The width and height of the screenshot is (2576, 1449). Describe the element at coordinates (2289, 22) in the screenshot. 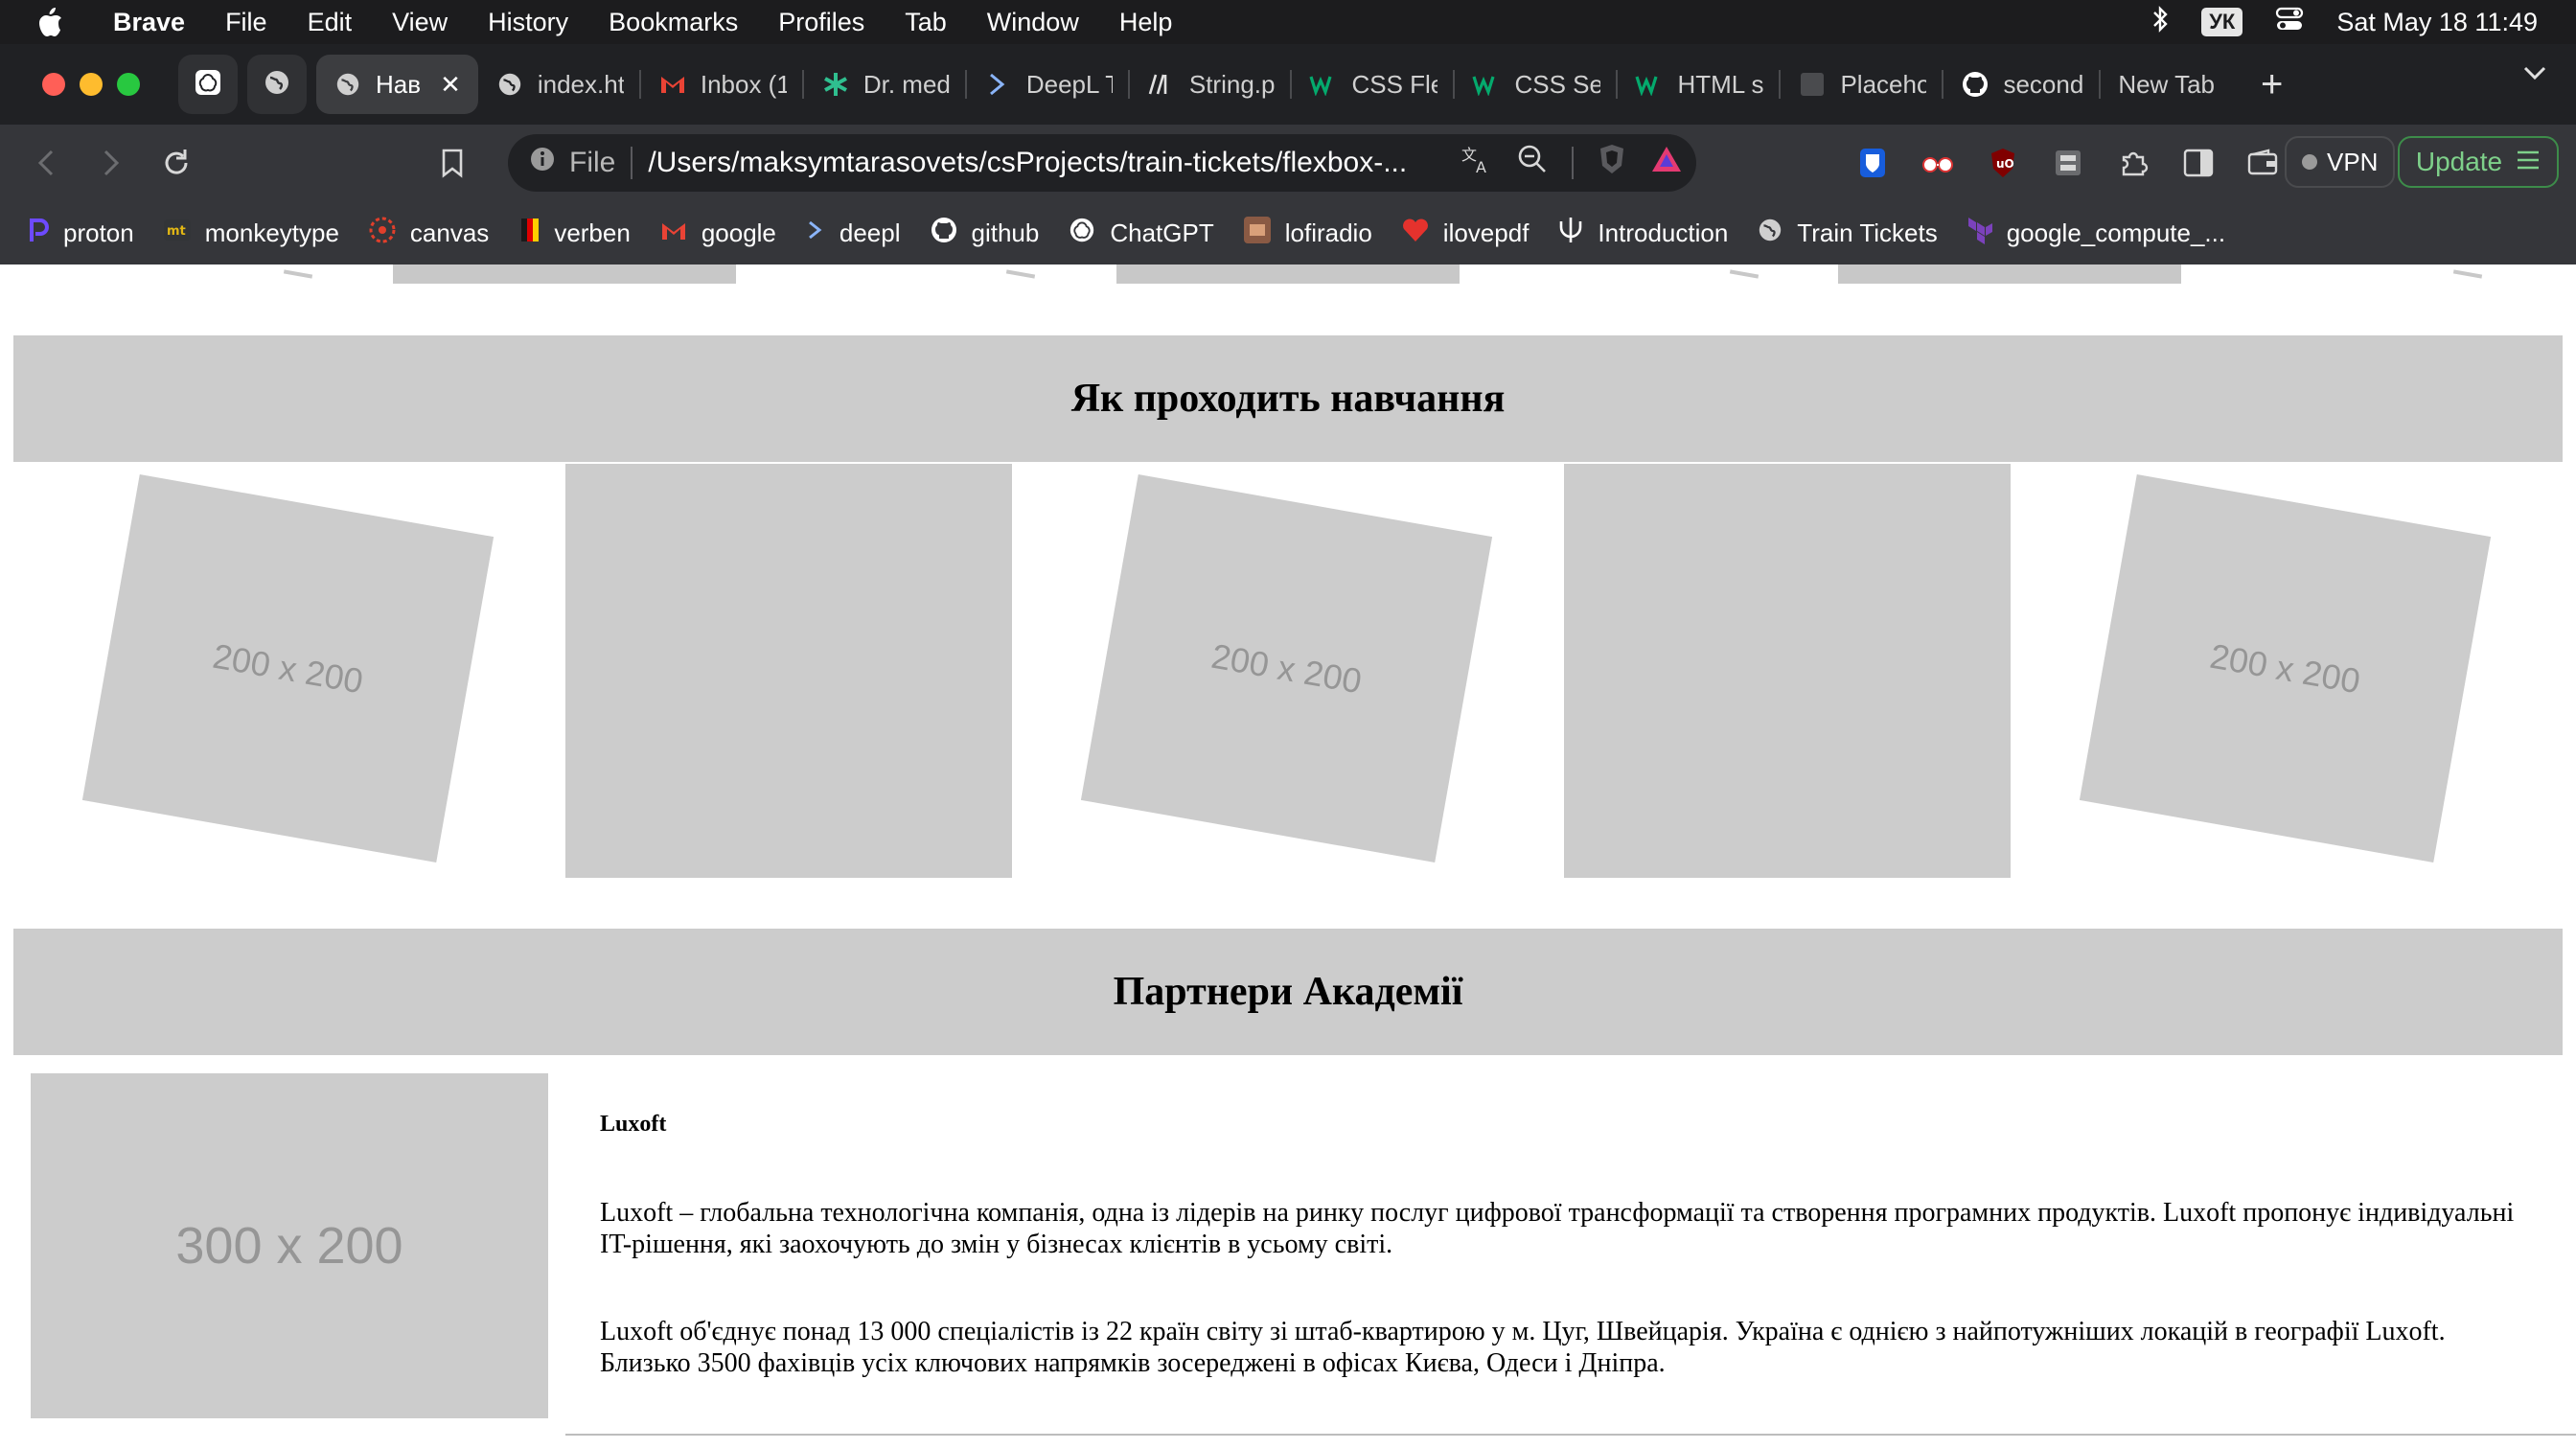

I see `control-center-icon` at that location.